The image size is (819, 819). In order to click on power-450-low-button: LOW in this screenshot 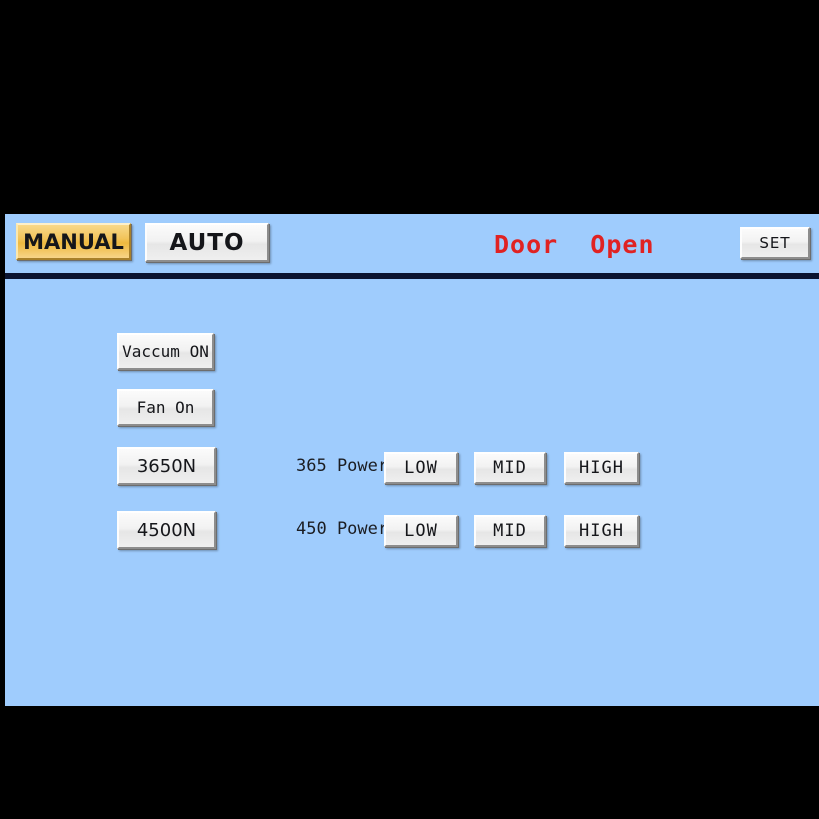, I will do `click(421, 531)`.